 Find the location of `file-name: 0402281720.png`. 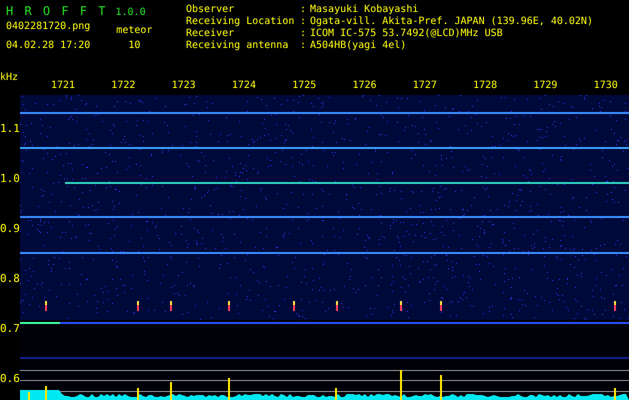

file-name: 0402281720.png is located at coordinates (48, 27).